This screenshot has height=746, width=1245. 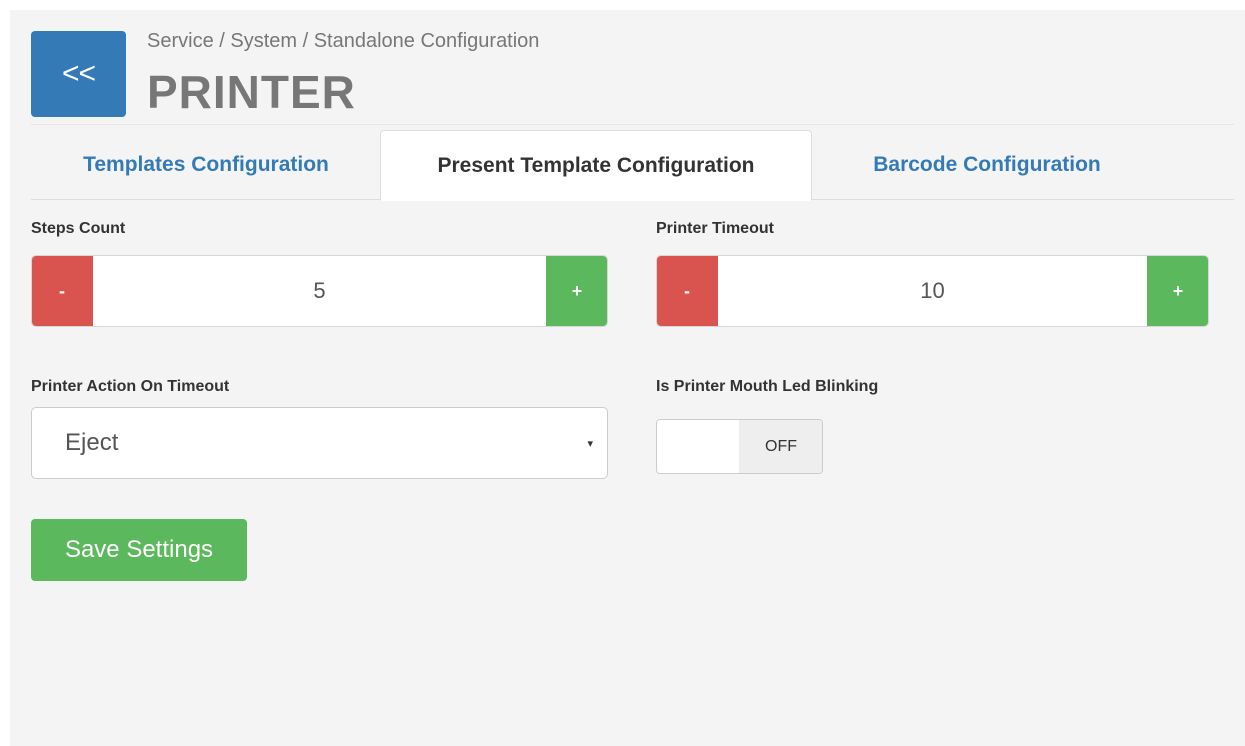 What do you see at coordinates (780, 446) in the screenshot?
I see `toggle-state-label: OFF` at bounding box center [780, 446].